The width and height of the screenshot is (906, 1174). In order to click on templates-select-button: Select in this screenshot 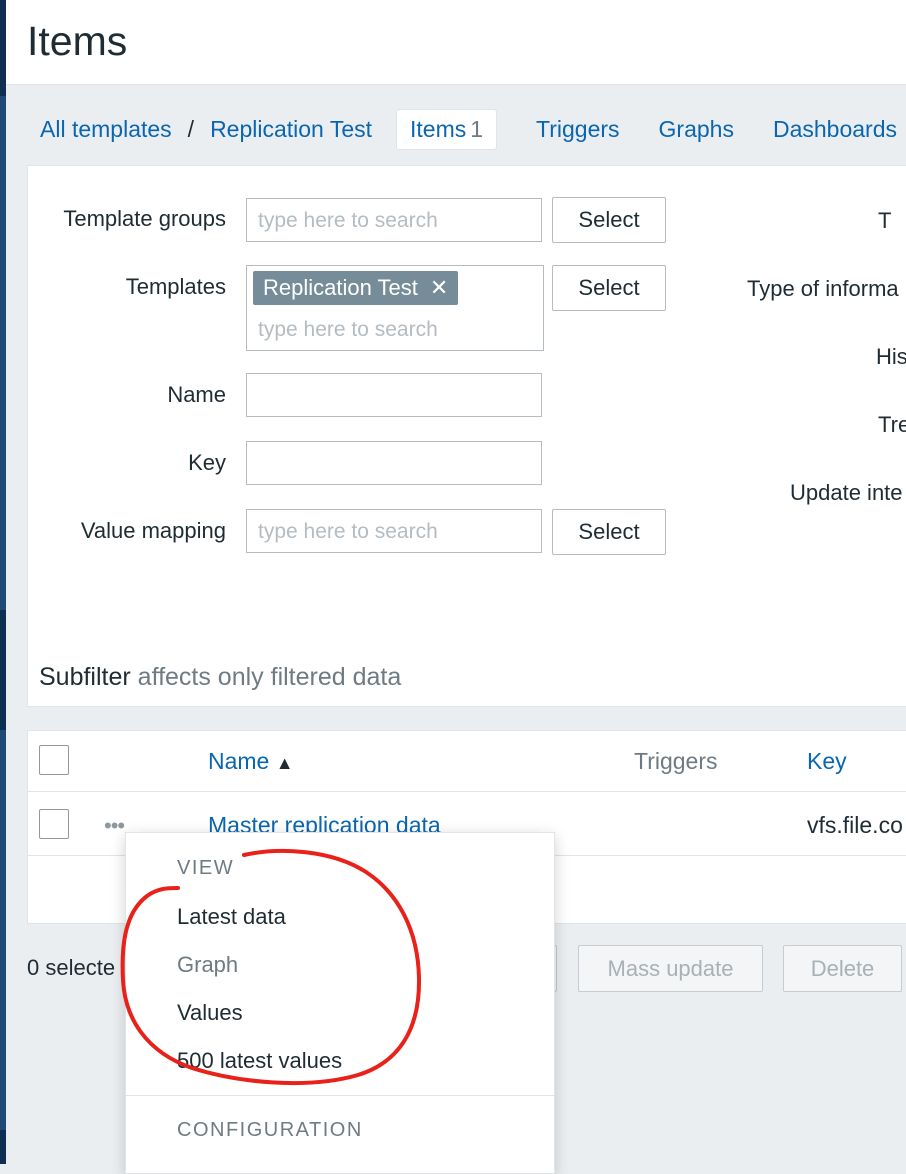, I will do `click(609, 288)`.